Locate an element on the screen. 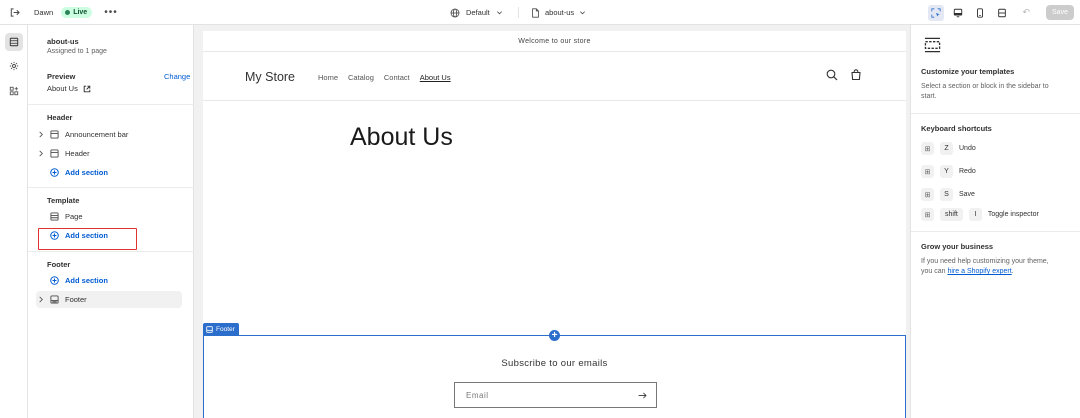  shortcut-label: Save is located at coordinates (967, 194).